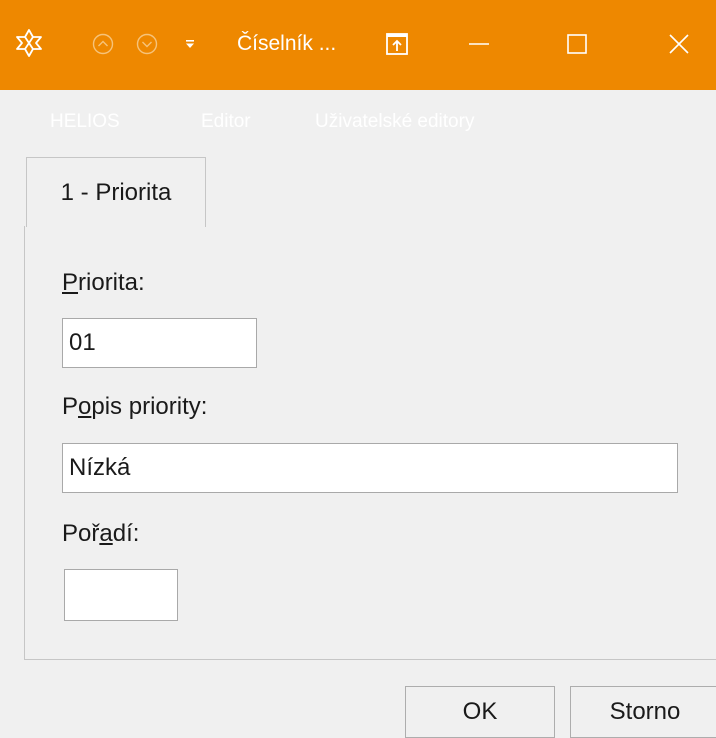 This screenshot has width=716, height=738. Describe the element at coordinates (116, 192) in the screenshot. I see `tab-priorita: 1 - Priorita` at that location.